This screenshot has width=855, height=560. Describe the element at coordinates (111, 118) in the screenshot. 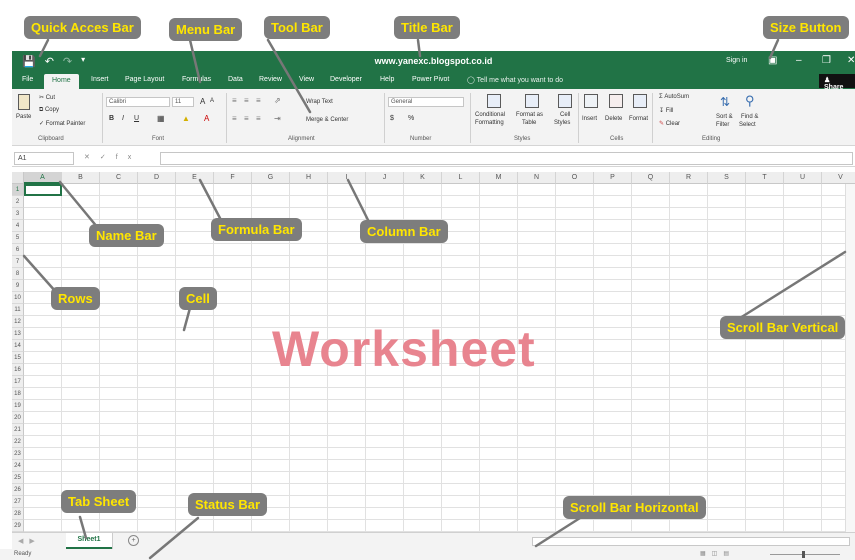

I see `bold-button: B` at that location.